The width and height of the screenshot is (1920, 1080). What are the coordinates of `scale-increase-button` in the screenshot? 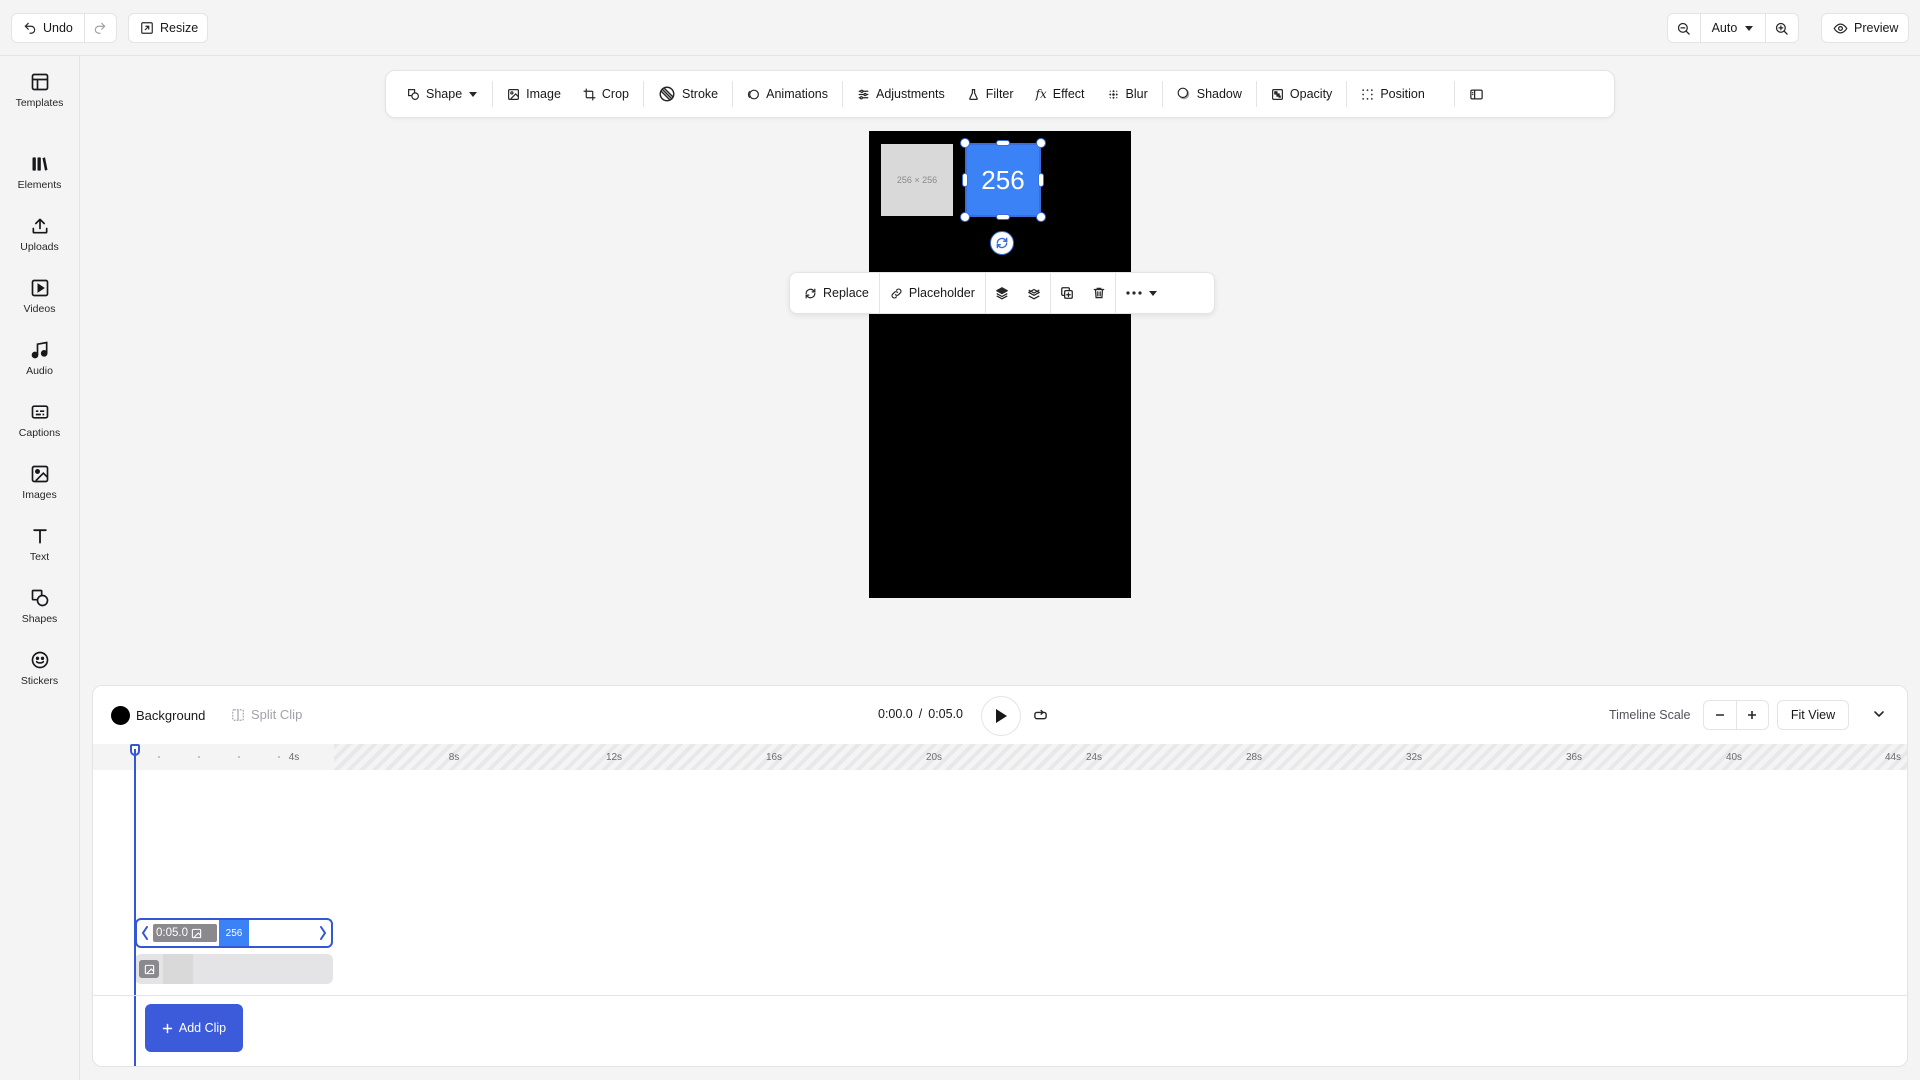 It's located at (1752, 715).